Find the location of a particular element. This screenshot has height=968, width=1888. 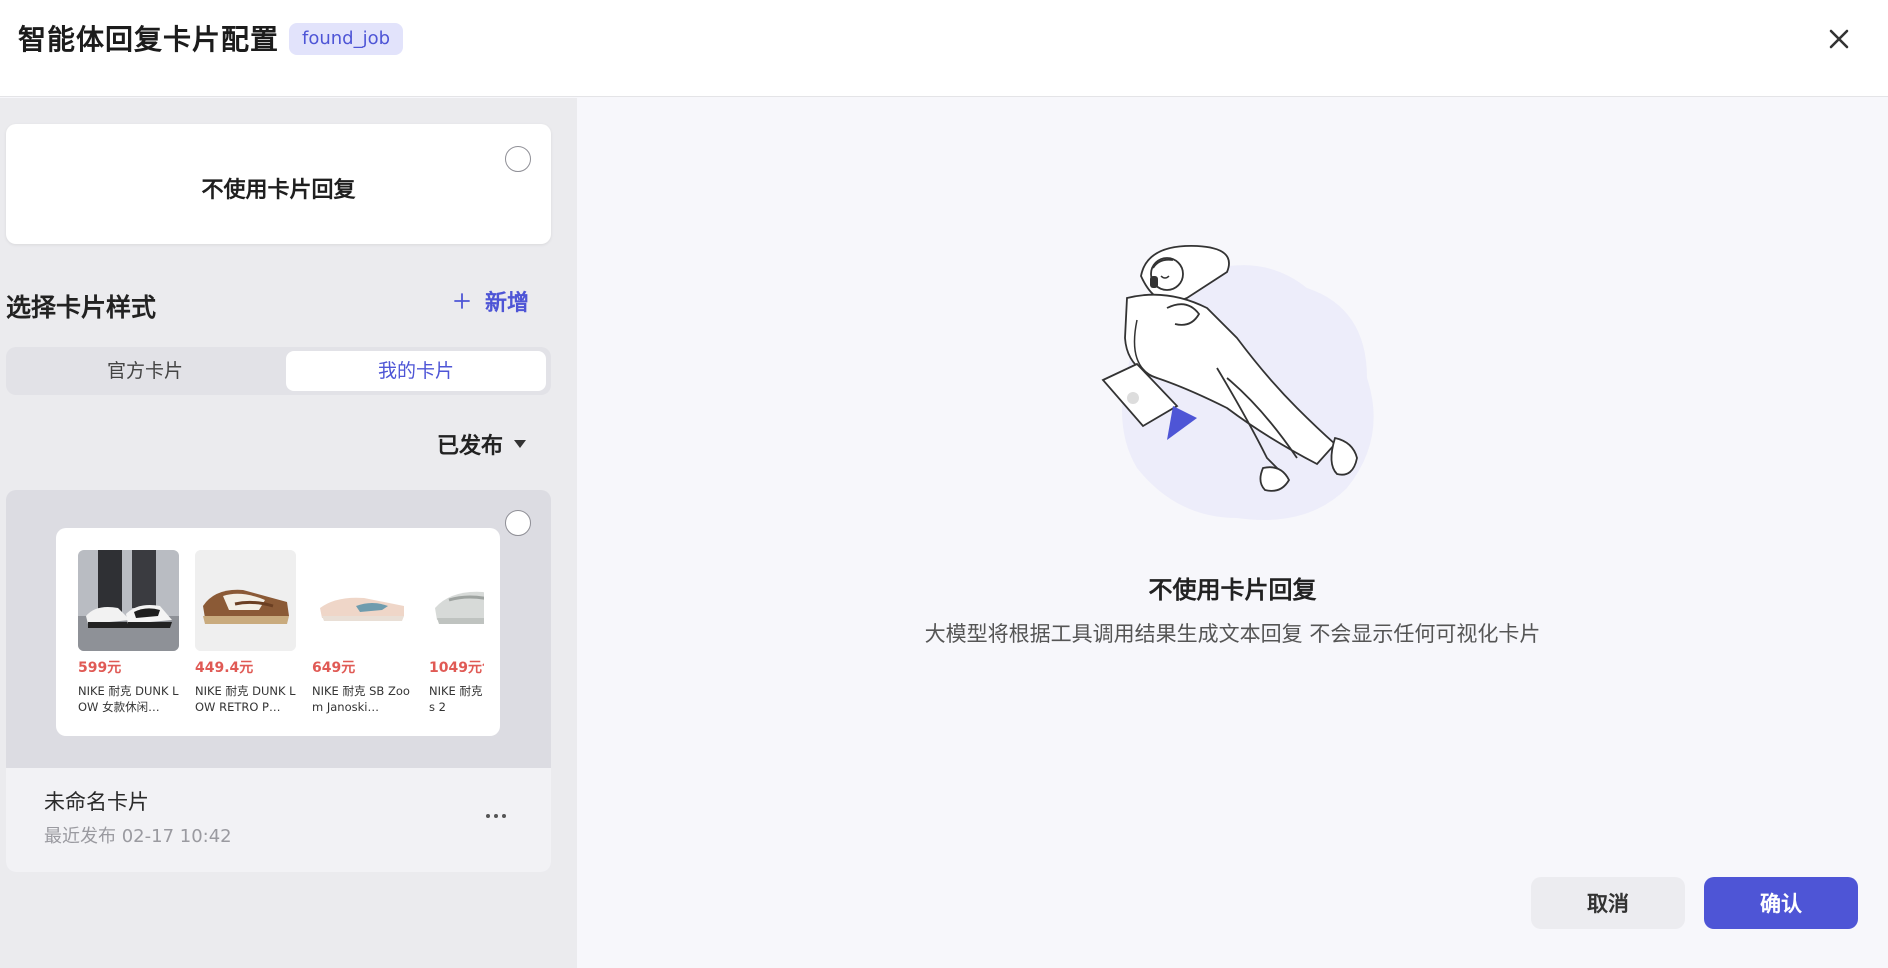

tab-official-cards: 官方卡片 is located at coordinates (145, 371).